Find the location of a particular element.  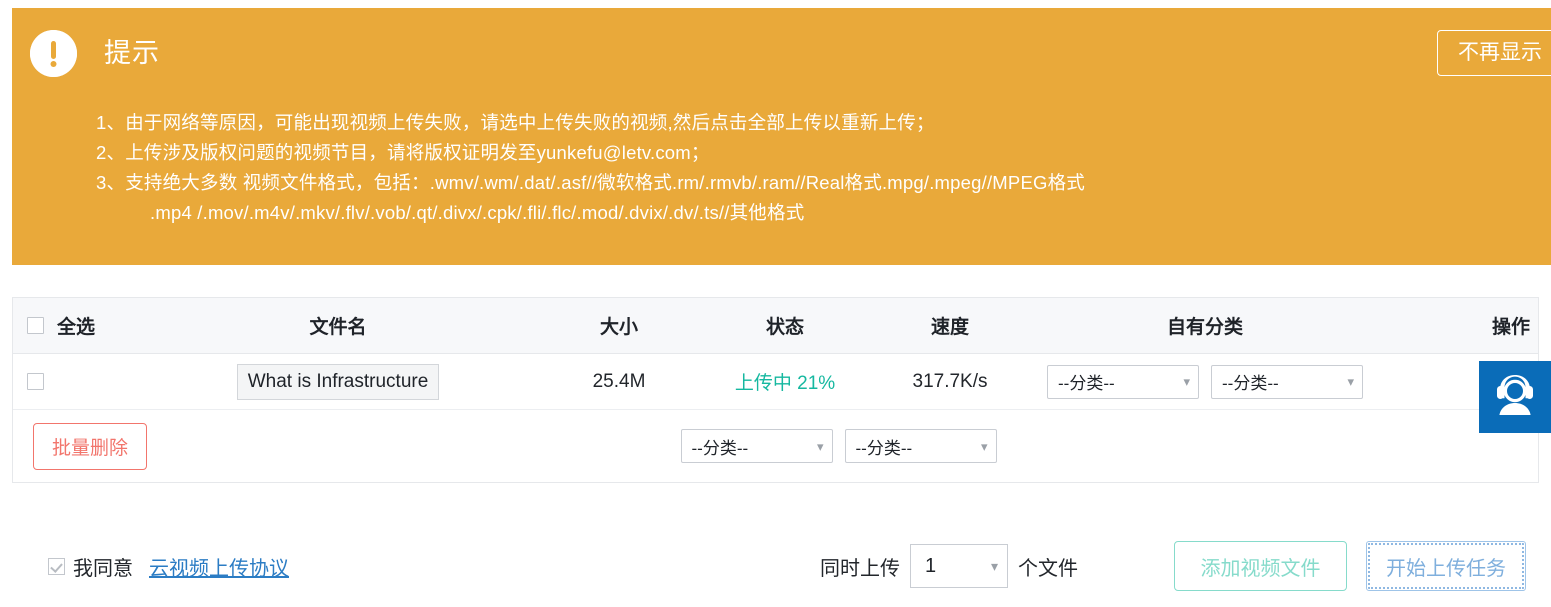

customer-service-widget is located at coordinates (1515, 397).